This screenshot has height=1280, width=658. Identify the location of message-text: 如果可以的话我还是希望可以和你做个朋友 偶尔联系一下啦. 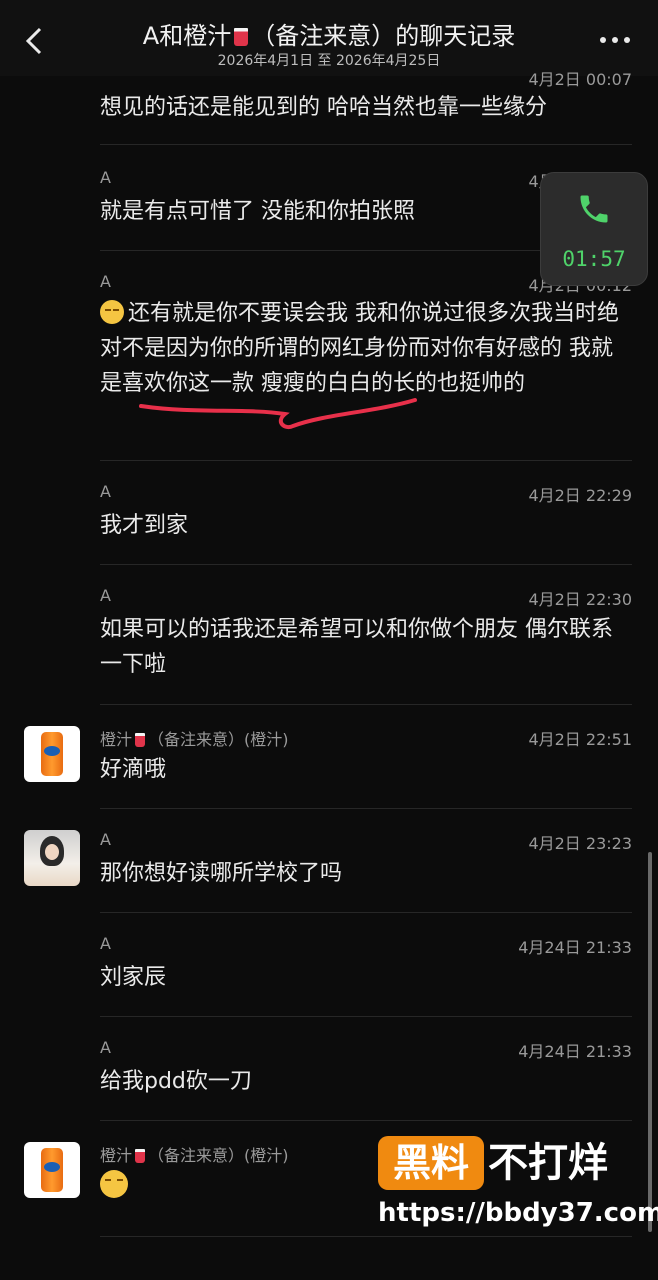
(356, 647).